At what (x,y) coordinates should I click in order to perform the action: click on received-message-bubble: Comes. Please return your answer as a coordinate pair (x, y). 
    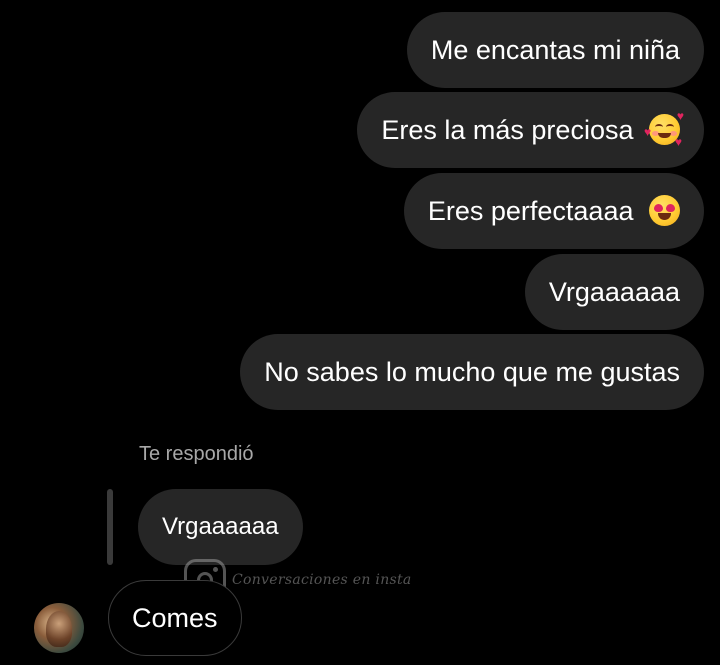
    Looking at the image, I should click on (175, 618).